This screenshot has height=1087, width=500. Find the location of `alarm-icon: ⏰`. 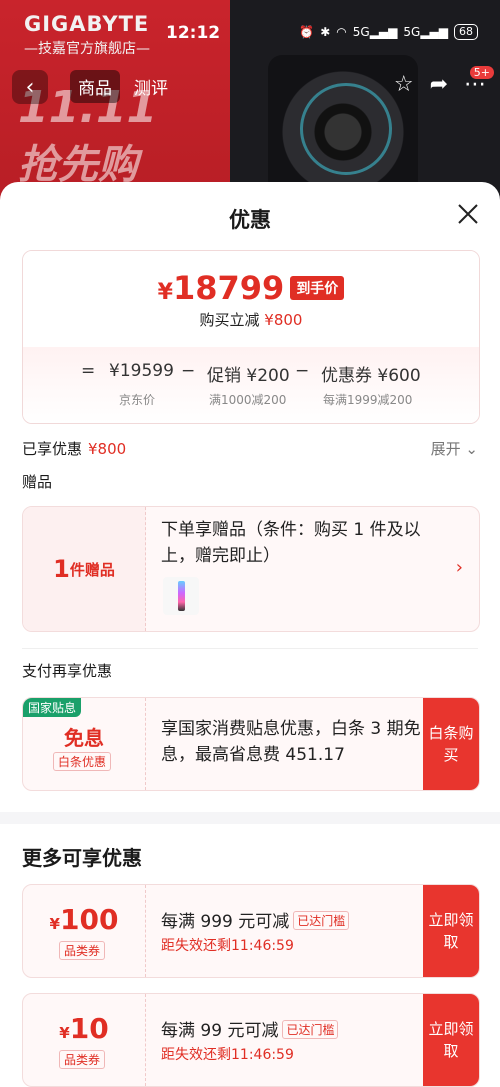

alarm-icon: ⏰ is located at coordinates (307, 32).